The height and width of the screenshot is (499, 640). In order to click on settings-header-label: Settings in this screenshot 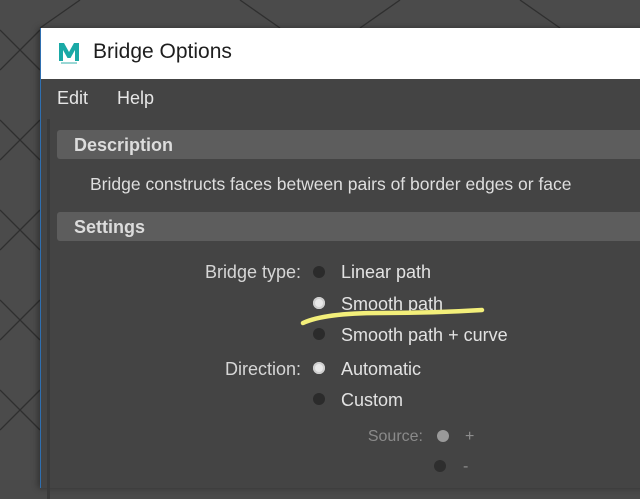, I will do `click(110, 227)`.